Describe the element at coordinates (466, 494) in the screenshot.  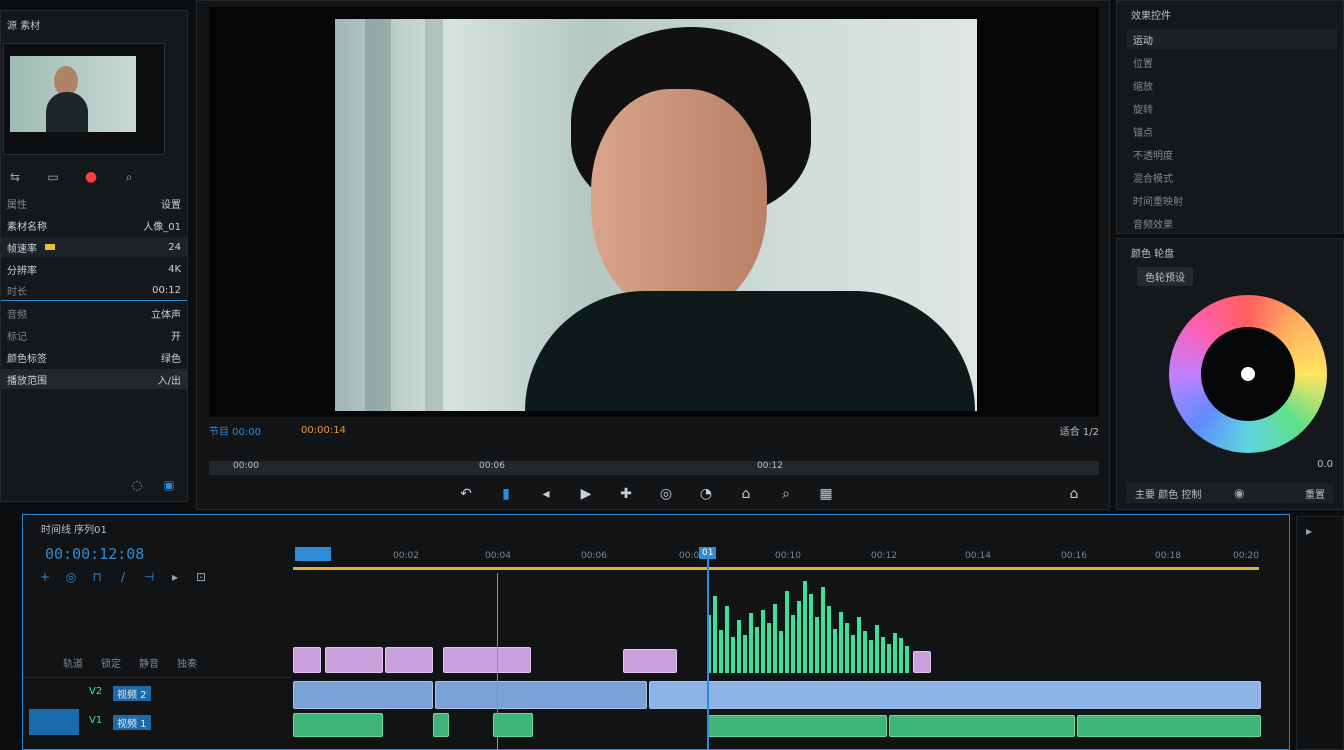
I see `undo-icon: ↶` at that location.